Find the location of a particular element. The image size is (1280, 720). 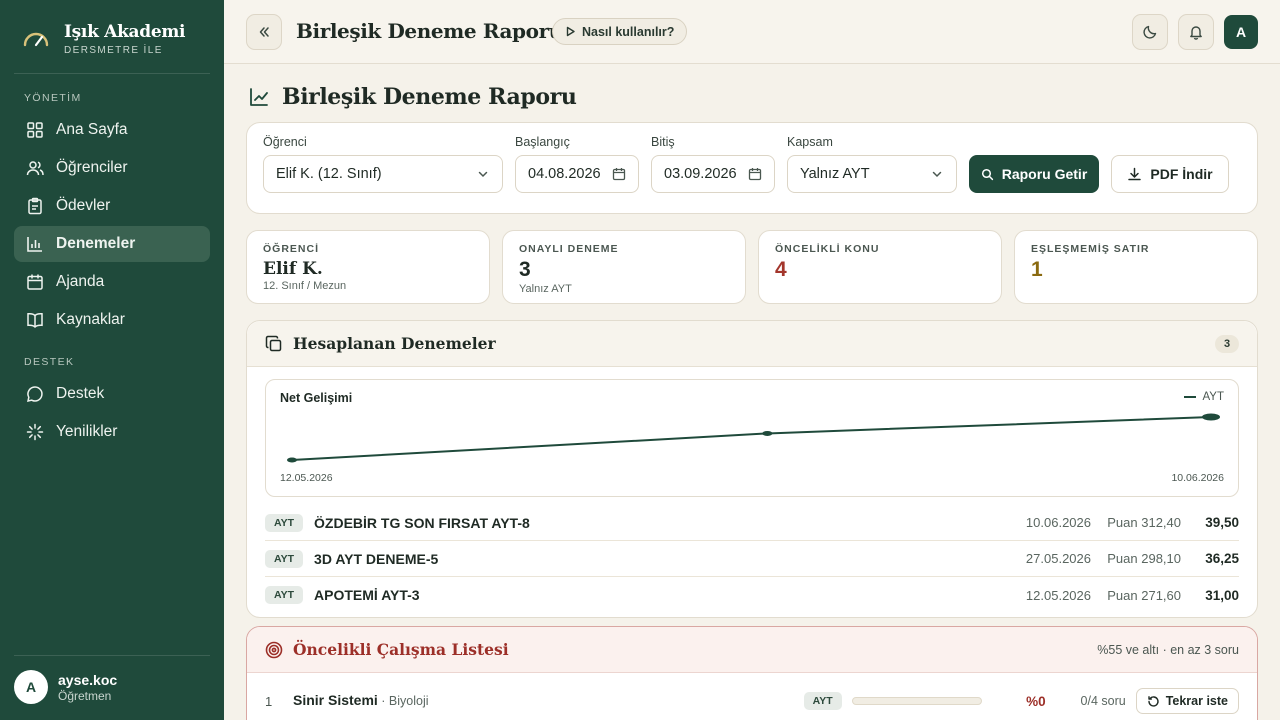

exam-date: 27.05.2026 is located at coordinates (1058, 558).